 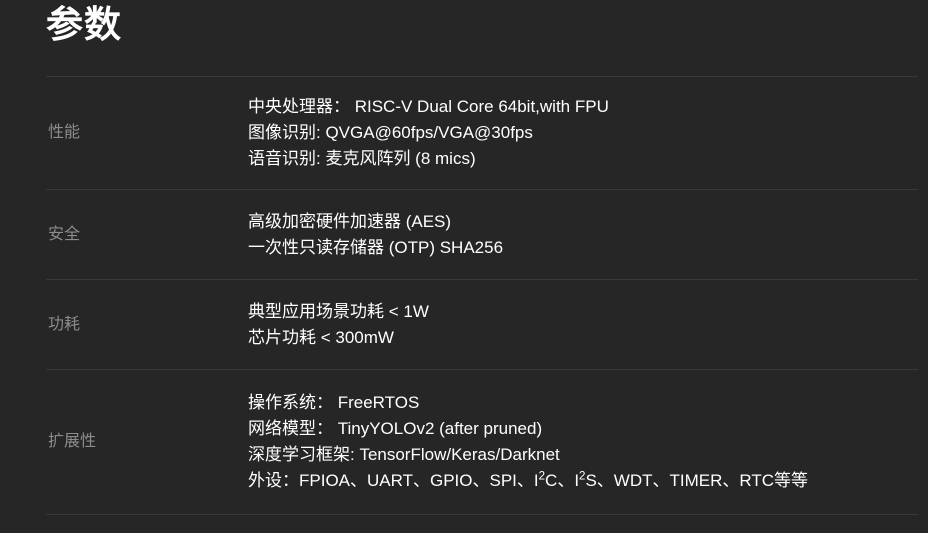 I want to click on spec-line: 网络模型： TinyYOLOv2 (after pruned), so click(x=395, y=428).